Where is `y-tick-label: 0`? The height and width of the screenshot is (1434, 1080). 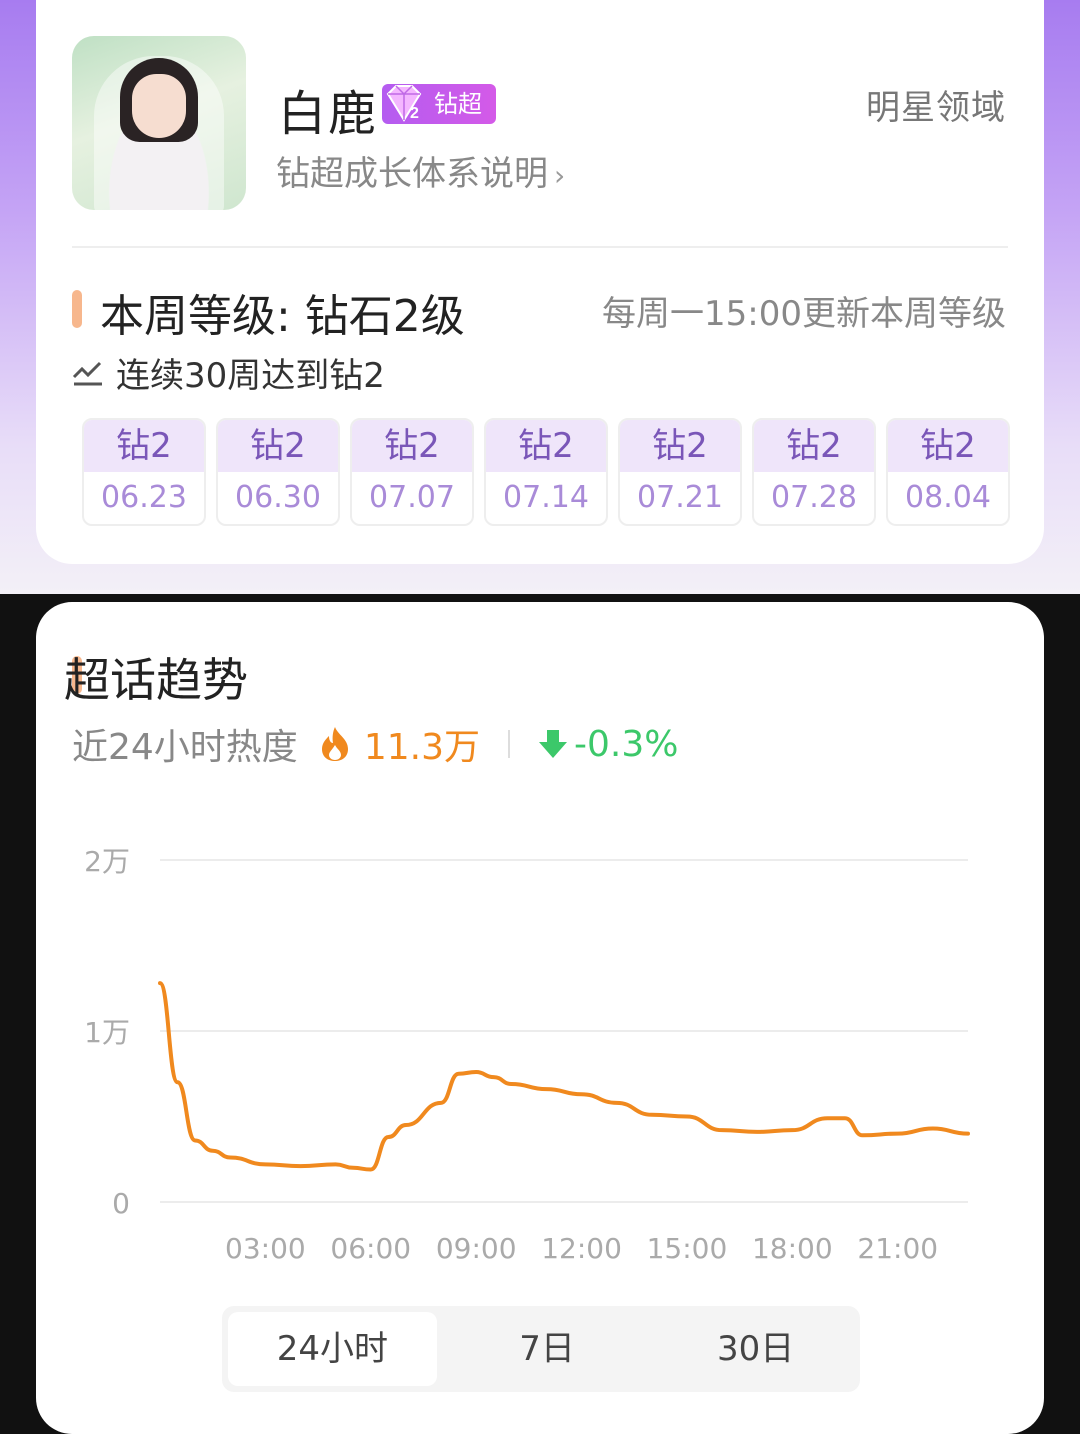 y-tick-label: 0 is located at coordinates (121, 1203).